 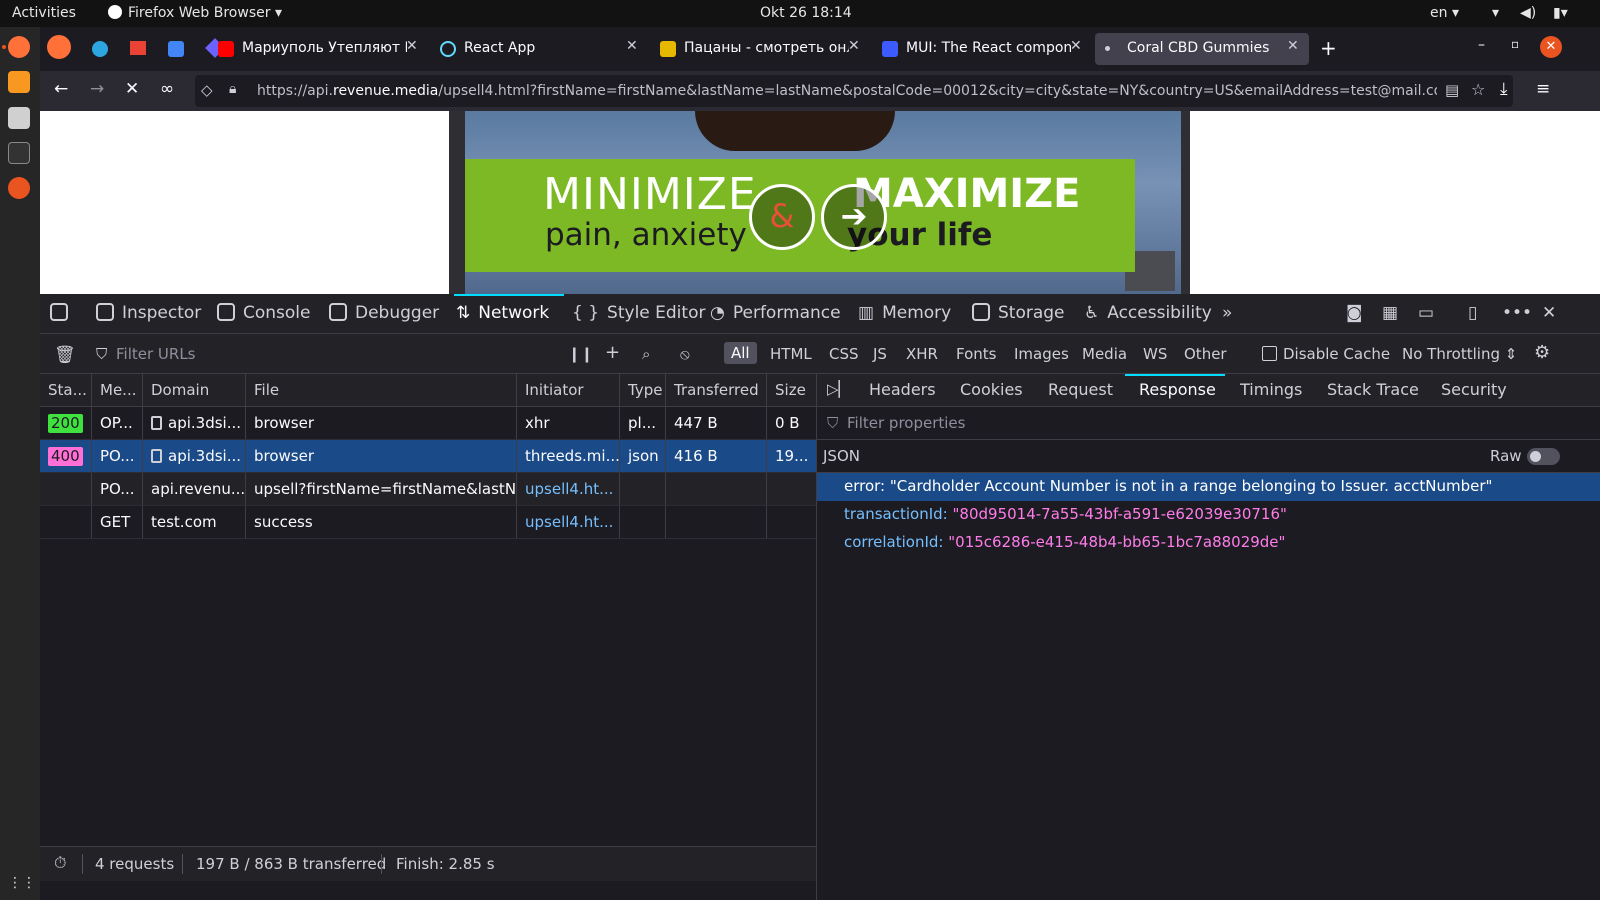 What do you see at coordinates (1227, 313) in the screenshot?
I see `more-tabs-icon: »` at bounding box center [1227, 313].